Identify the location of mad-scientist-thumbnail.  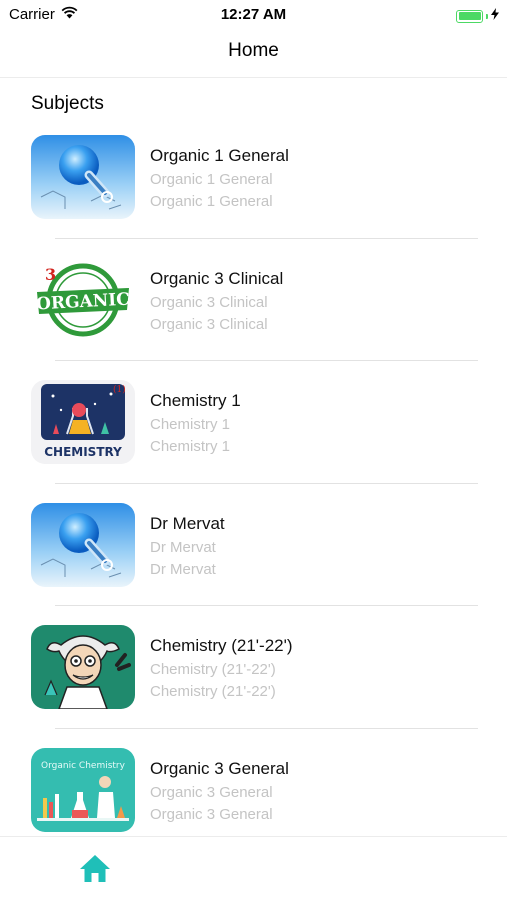
(83, 667).